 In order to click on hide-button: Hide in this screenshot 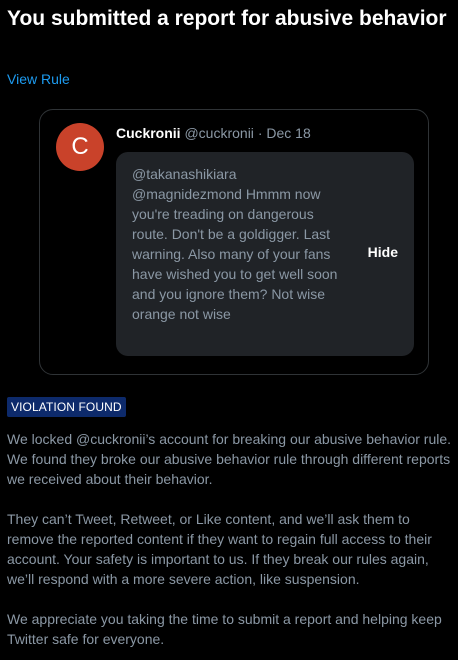, I will do `click(383, 252)`.